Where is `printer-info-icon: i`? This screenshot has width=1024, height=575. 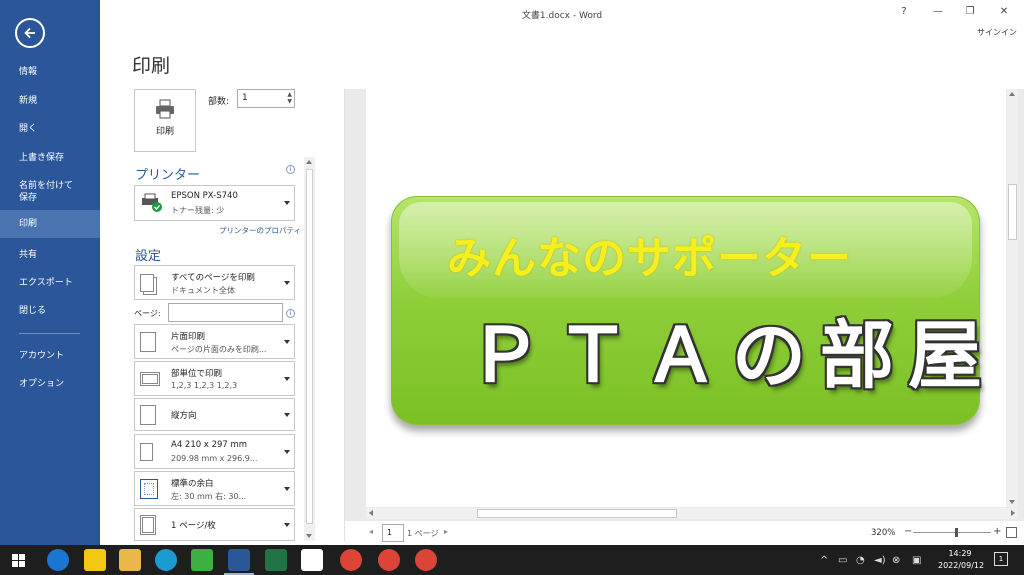 printer-info-icon: i is located at coordinates (290, 169).